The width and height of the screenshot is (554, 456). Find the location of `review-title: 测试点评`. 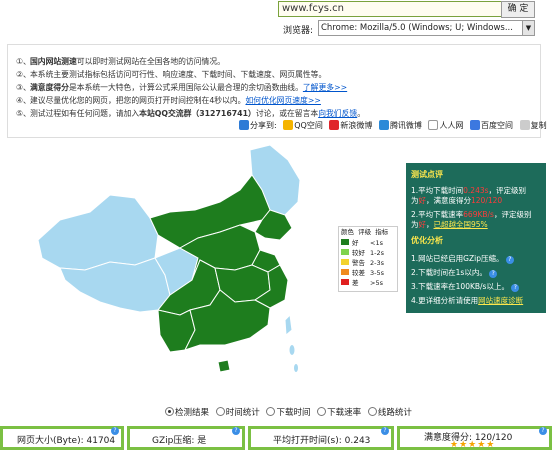

review-title: 测试点评 is located at coordinates (427, 174).